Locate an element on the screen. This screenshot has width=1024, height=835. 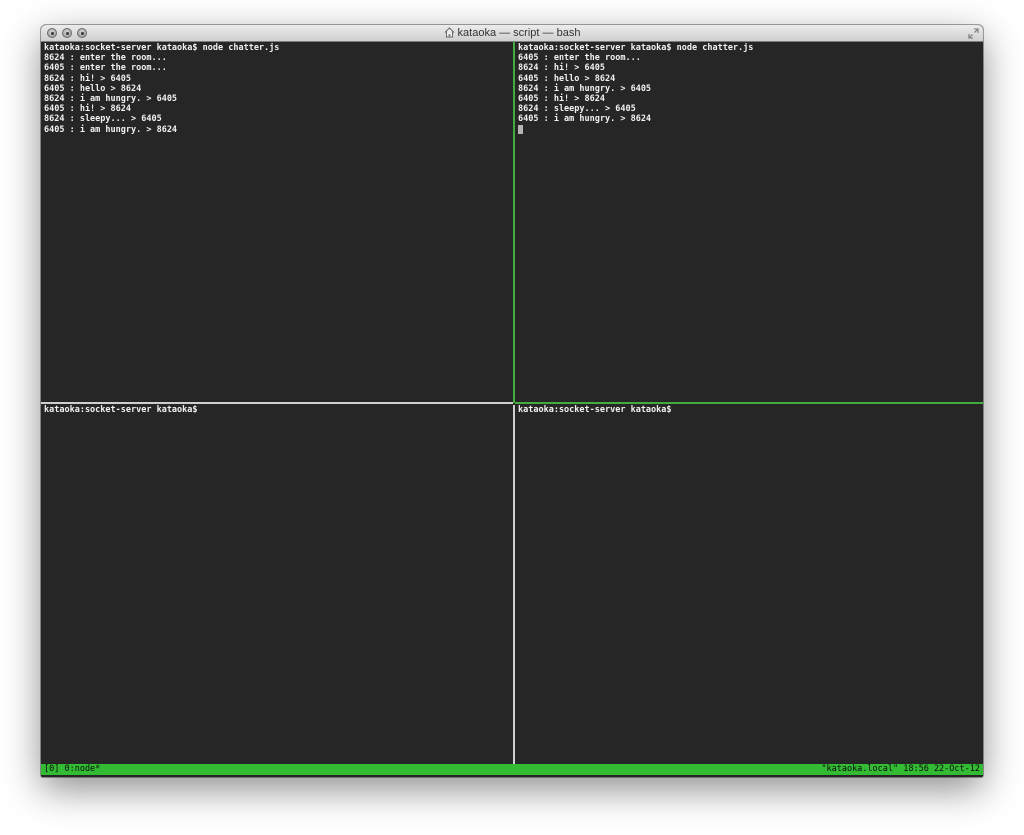
fullscreen-icon is located at coordinates (973, 33).